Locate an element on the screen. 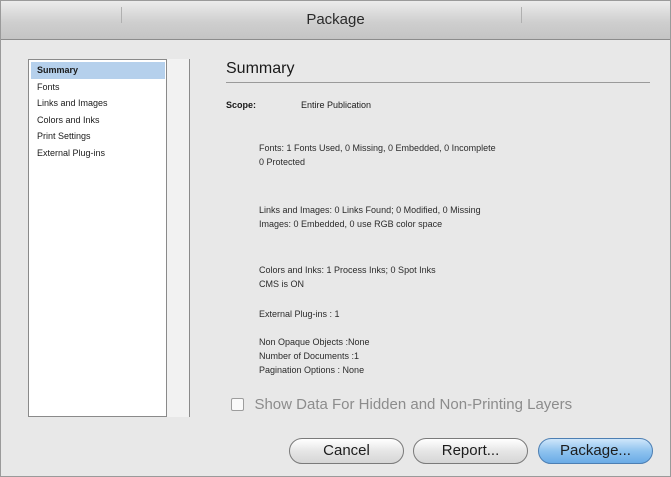  sidebar-item-fonts: Fonts is located at coordinates (98, 87).